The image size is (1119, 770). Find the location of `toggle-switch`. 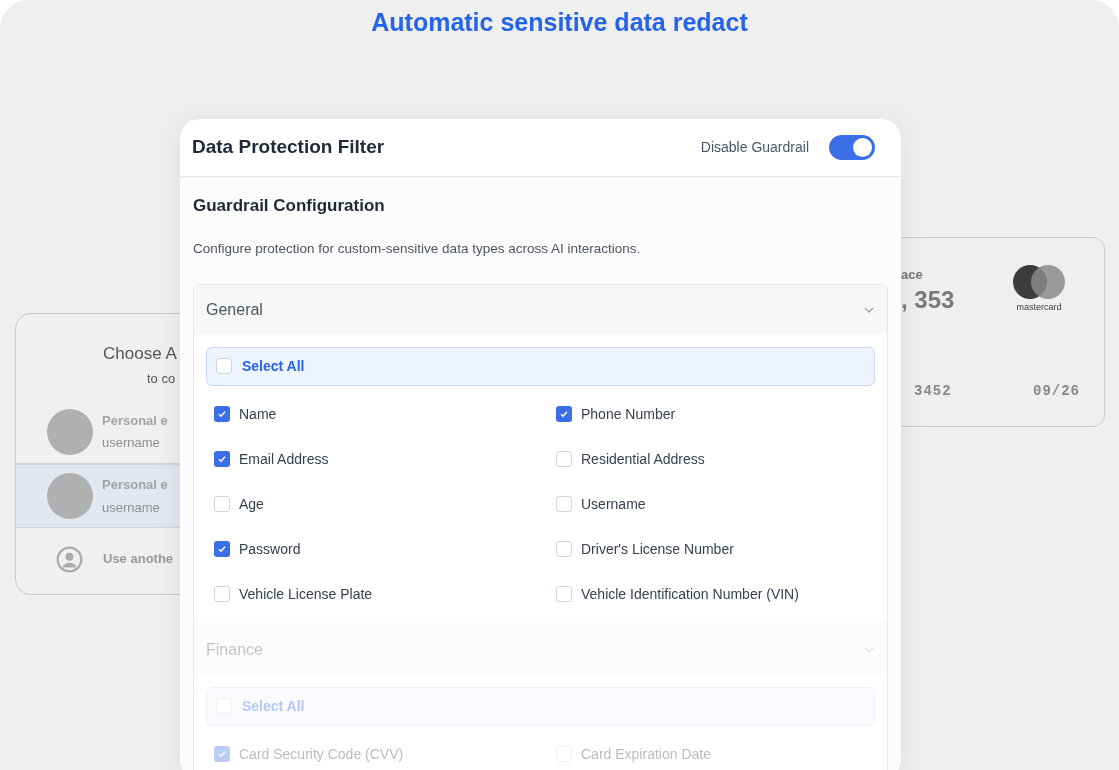

toggle-switch is located at coordinates (852, 147).